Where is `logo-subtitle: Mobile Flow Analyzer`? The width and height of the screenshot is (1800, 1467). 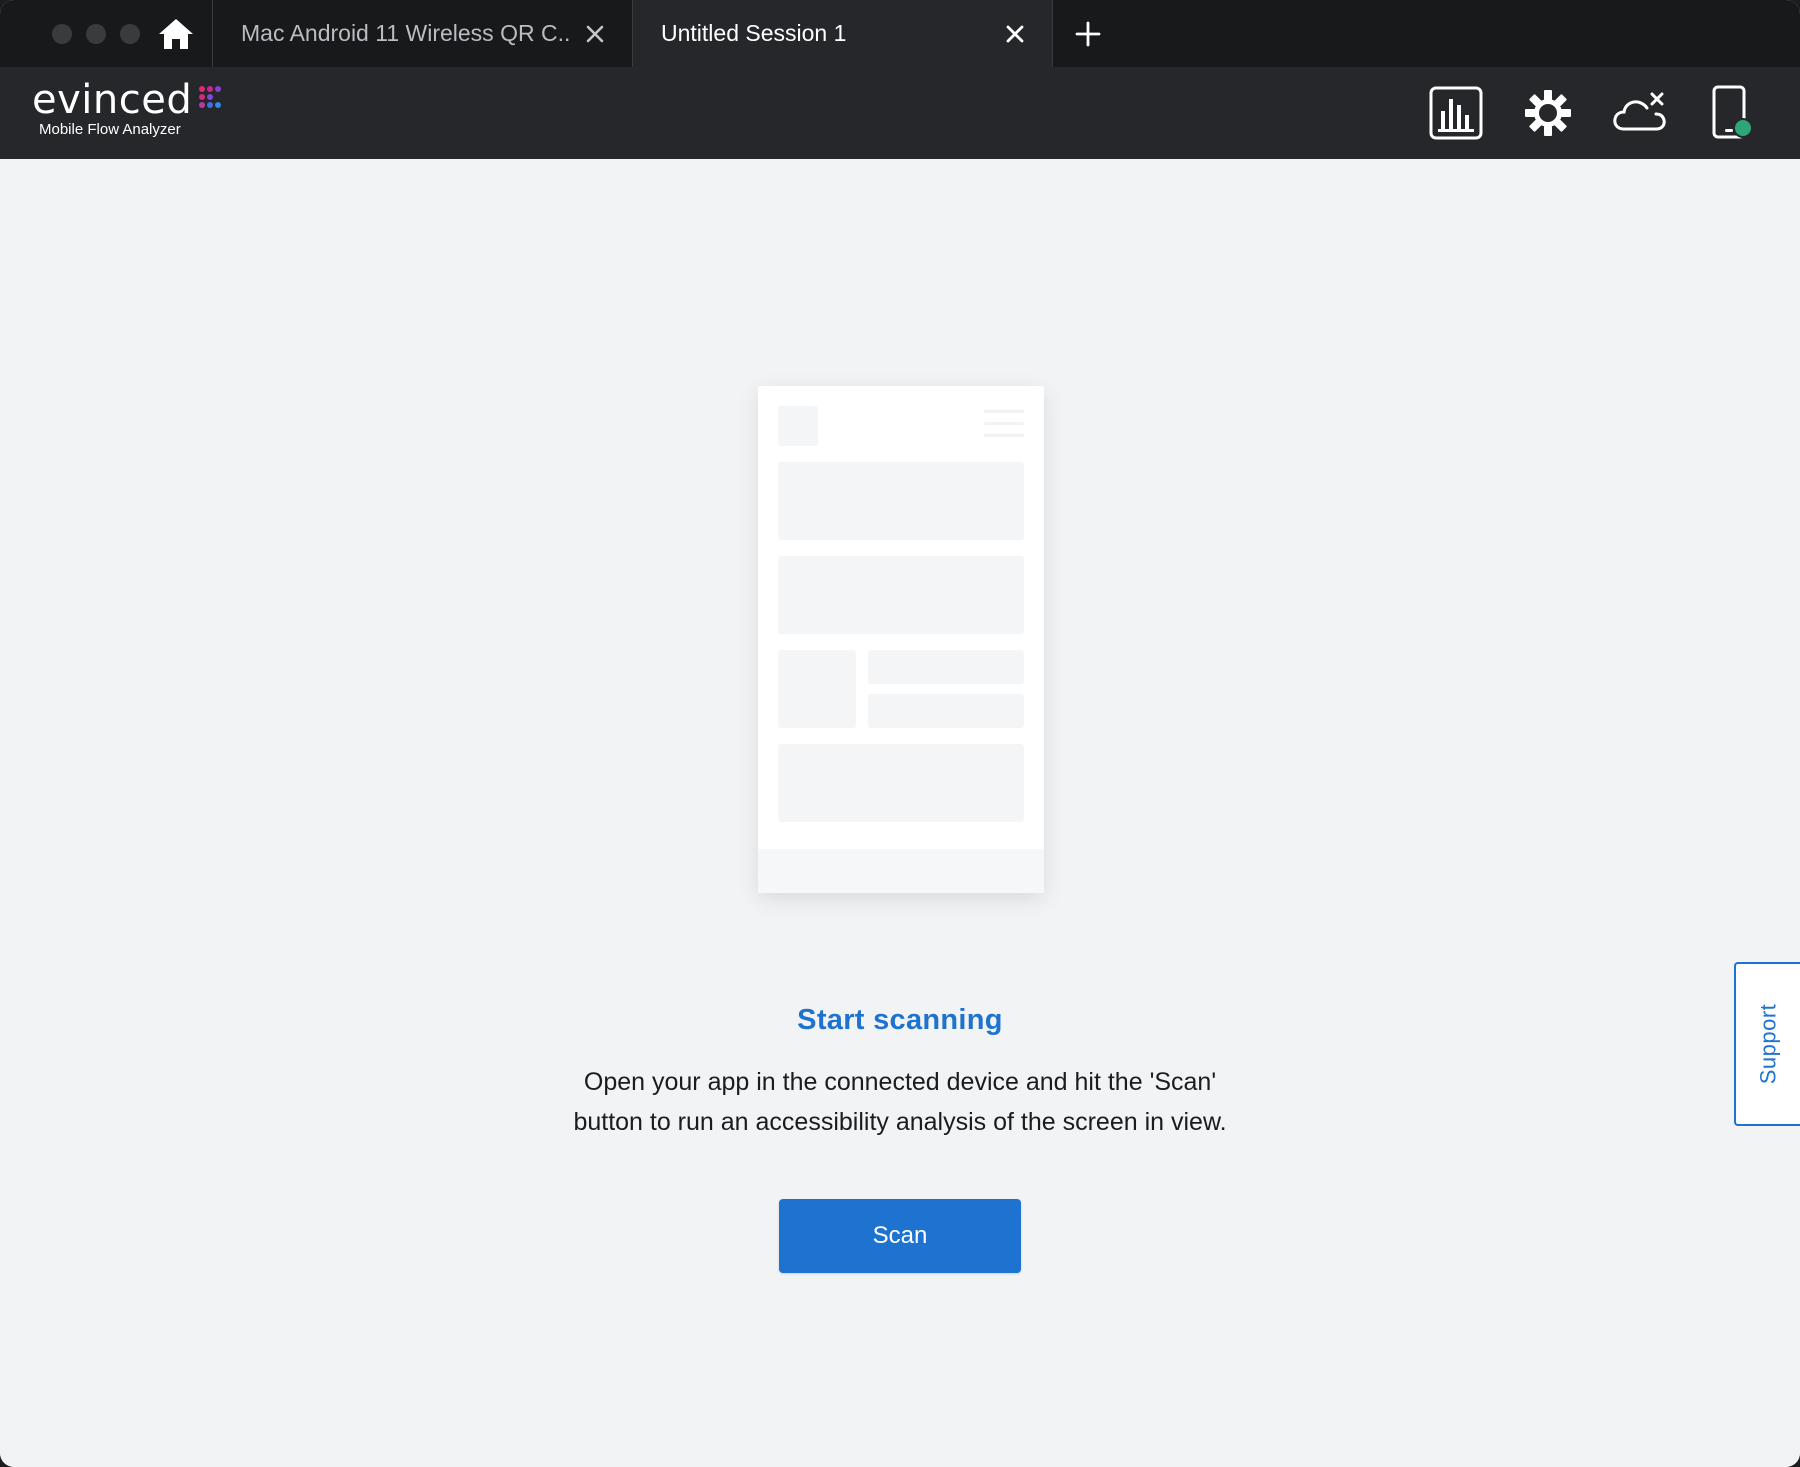 logo-subtitle: Mobile Flow Analyzer is located at coordinates (110, 129).